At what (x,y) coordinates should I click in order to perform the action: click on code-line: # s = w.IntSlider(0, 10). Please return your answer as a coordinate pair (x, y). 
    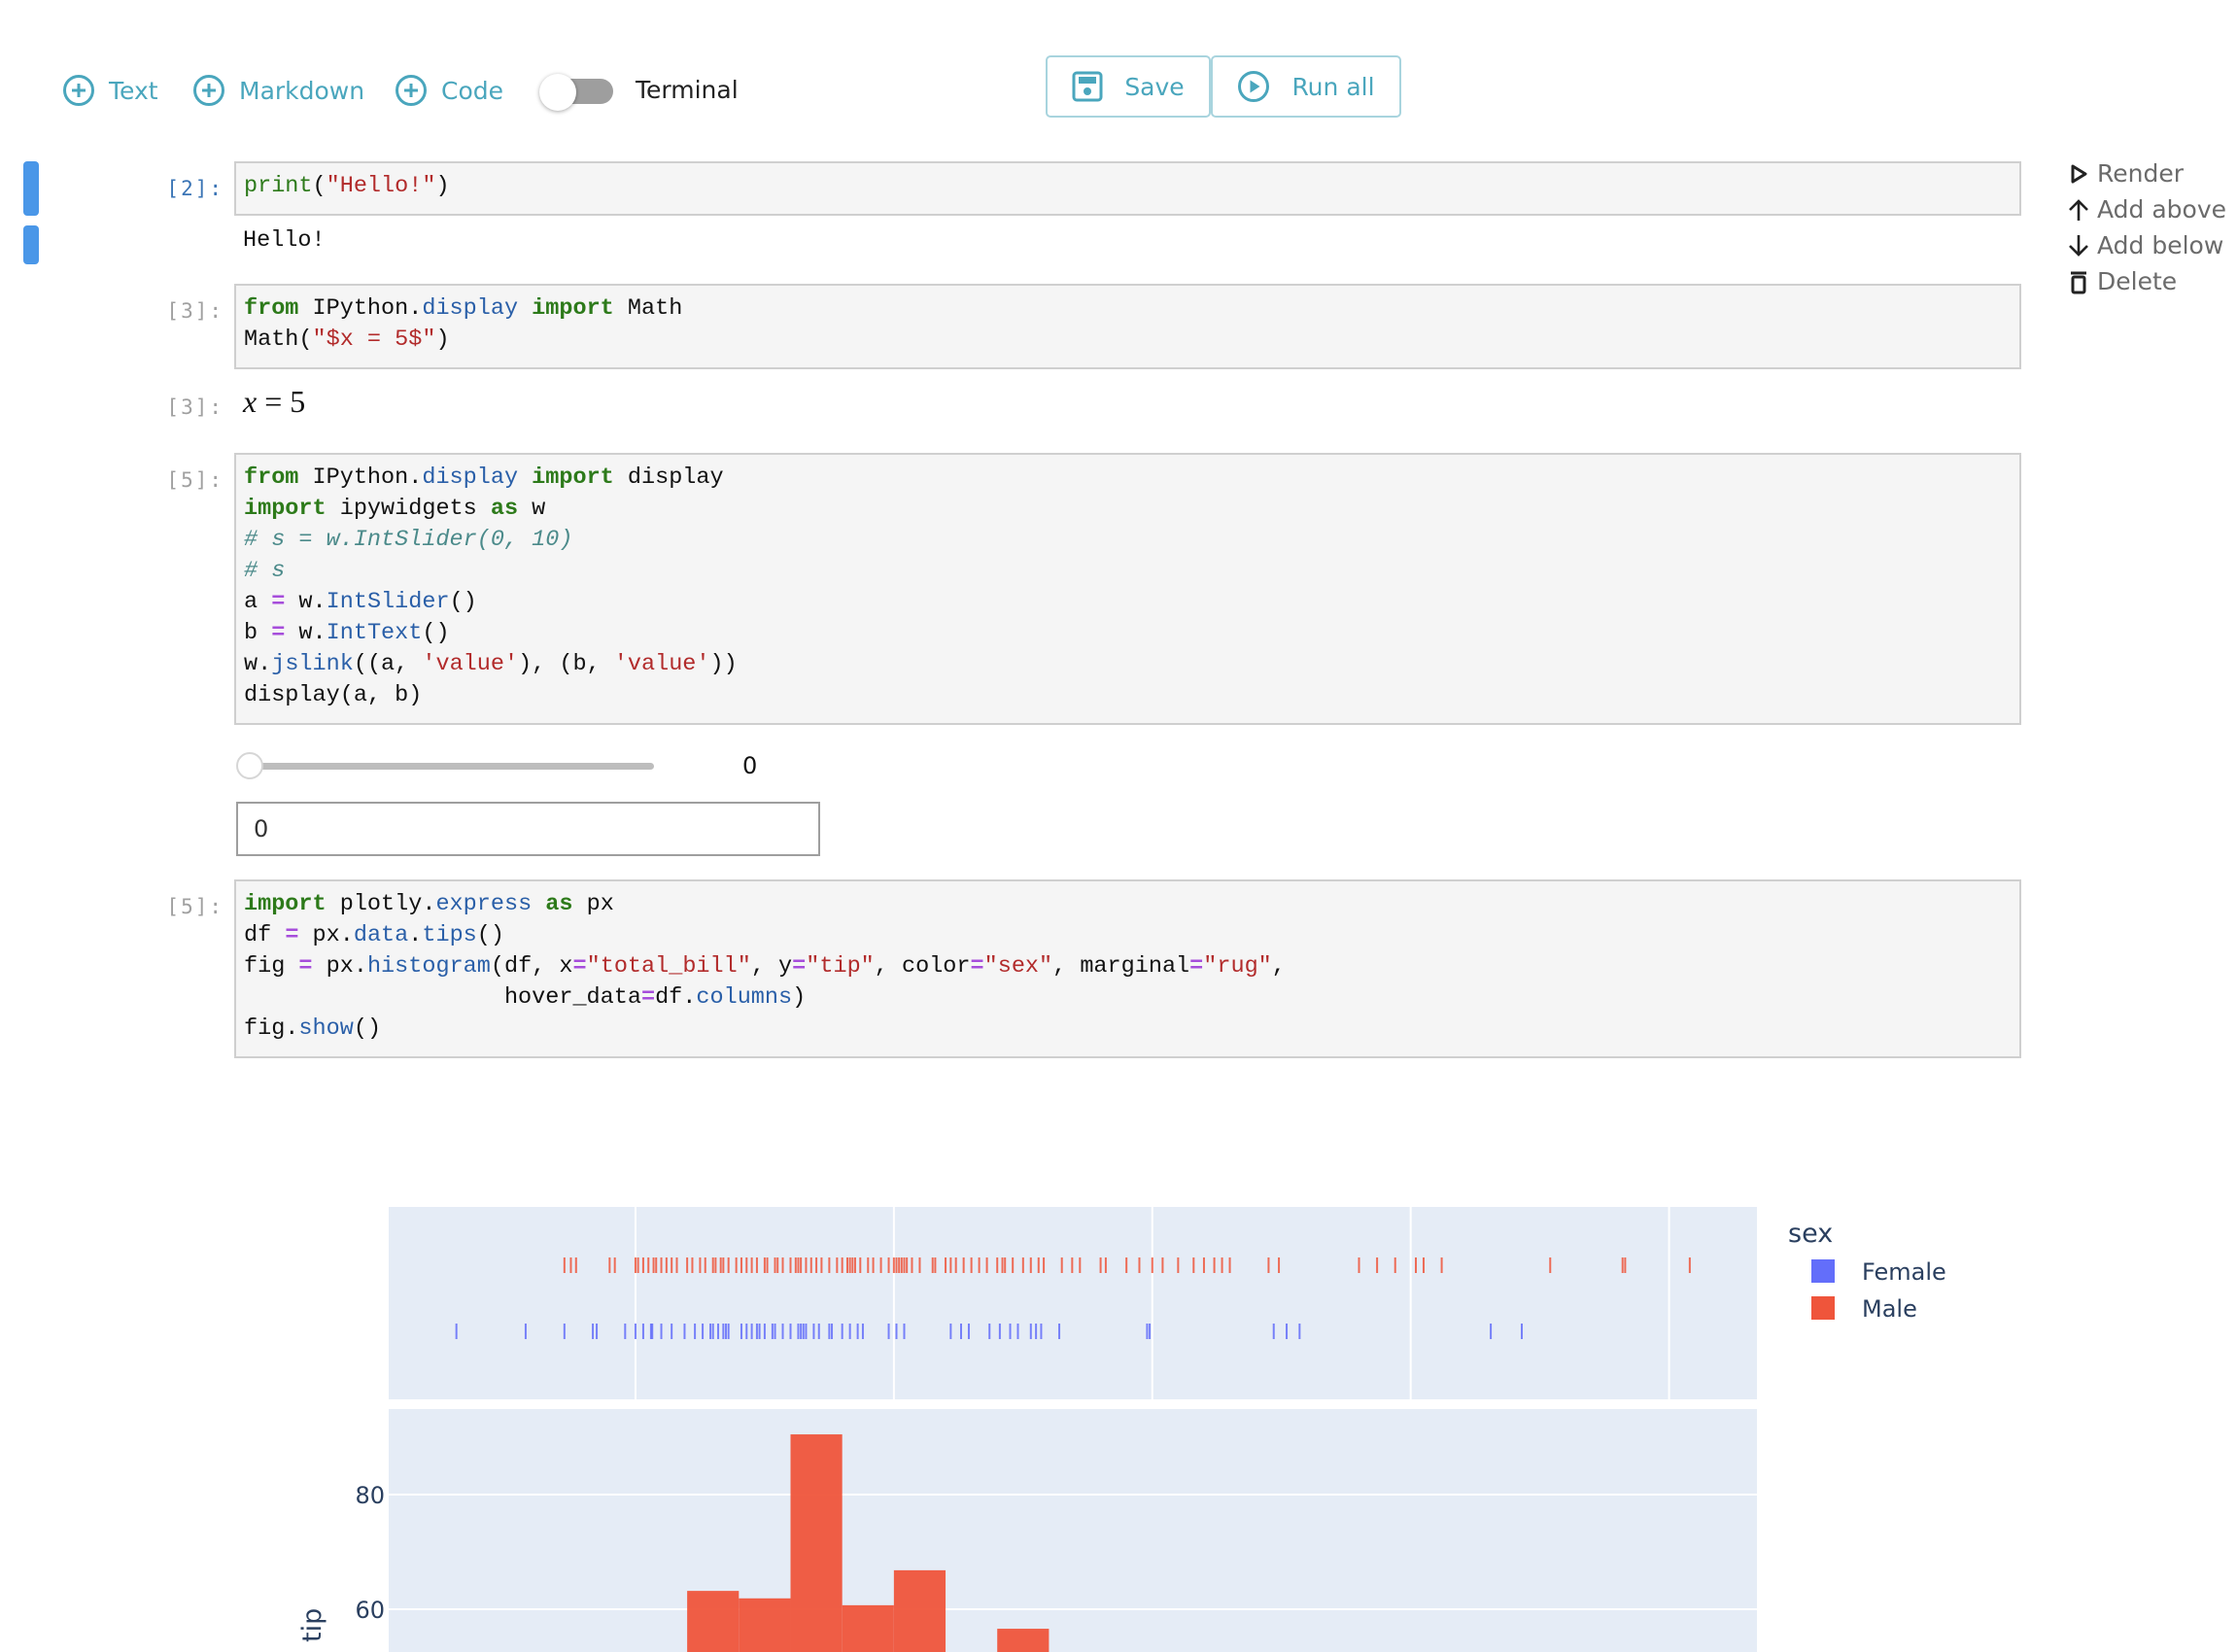
    Looking at the image, I should click on (409, 540).